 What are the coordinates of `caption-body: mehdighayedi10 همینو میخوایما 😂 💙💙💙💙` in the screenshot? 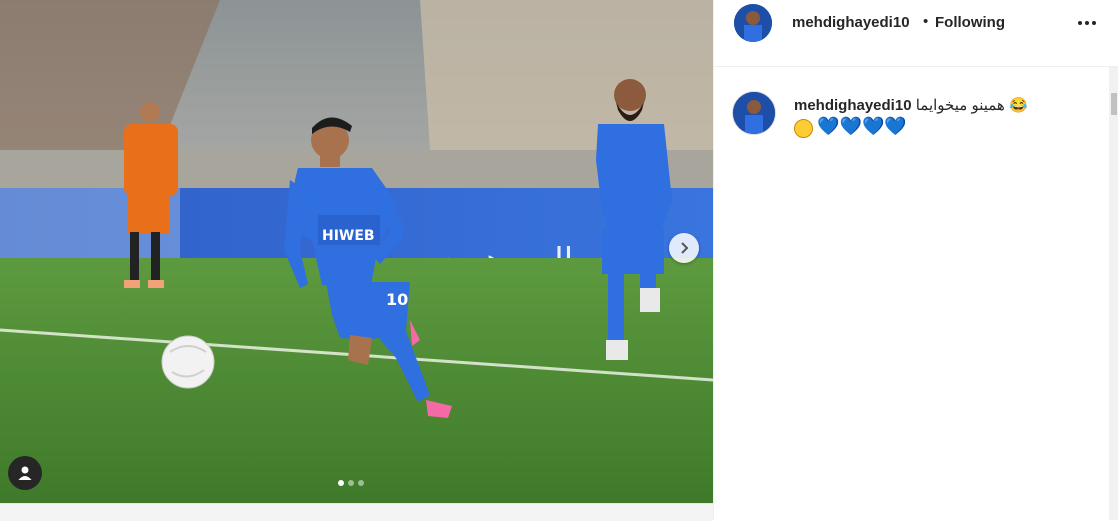 It's located at (929, 116).